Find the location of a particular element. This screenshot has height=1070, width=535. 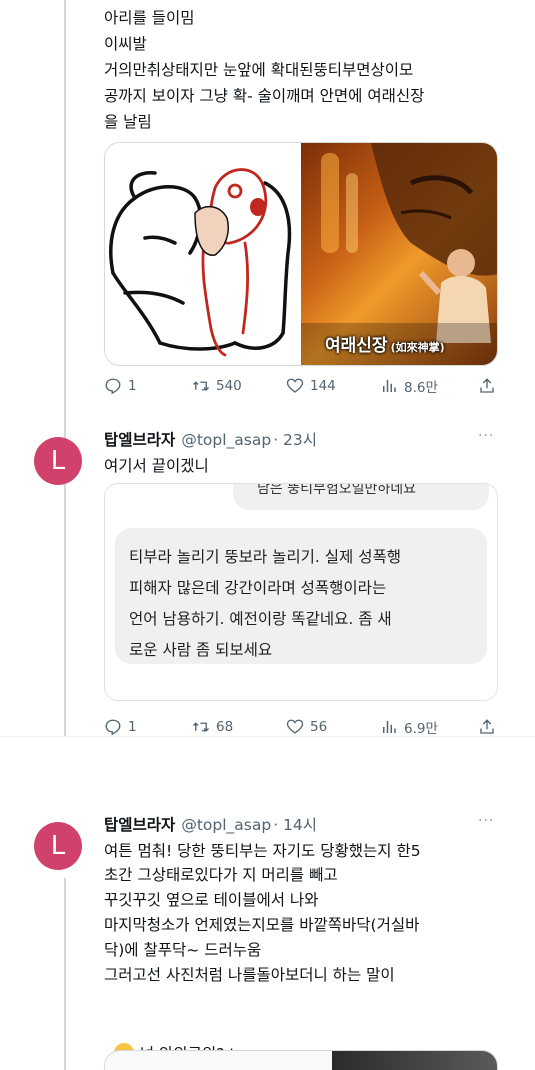

cartoon-drawing is located at coordinates (200, 262).